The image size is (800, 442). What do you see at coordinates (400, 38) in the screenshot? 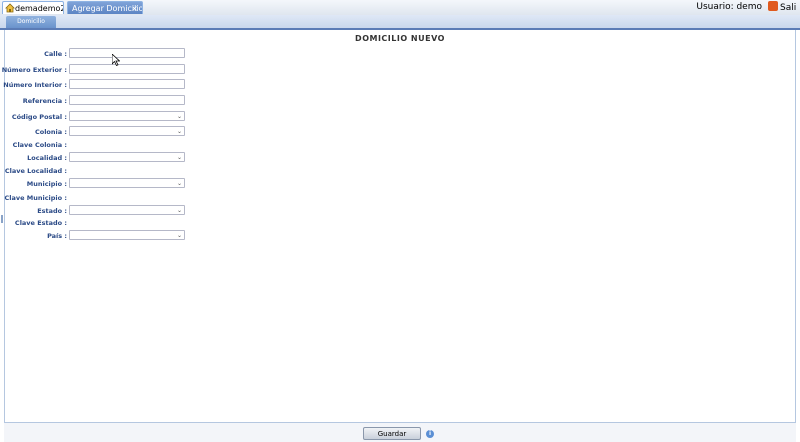
I see `page-title: DOMICILIO NUEVO` at bounding box center [400, 38].